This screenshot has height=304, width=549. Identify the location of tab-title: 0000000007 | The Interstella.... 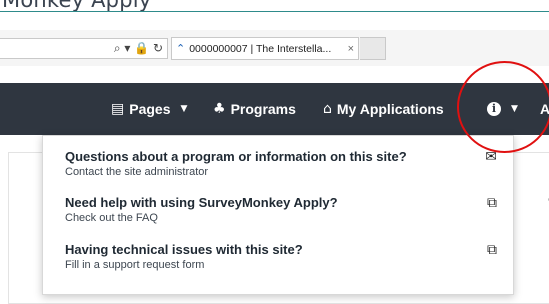
(260, 48).